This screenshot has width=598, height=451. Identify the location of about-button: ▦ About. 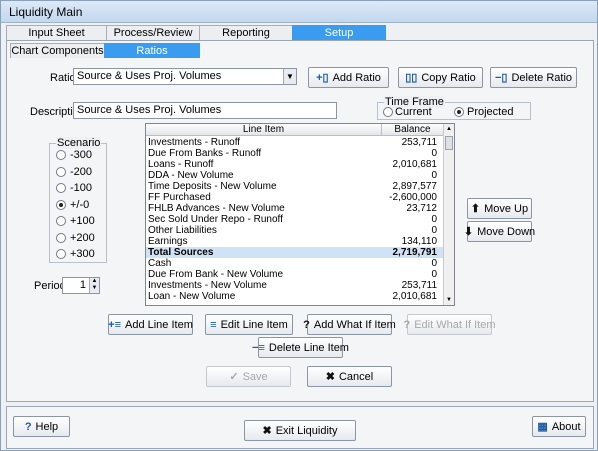
(559, 426).